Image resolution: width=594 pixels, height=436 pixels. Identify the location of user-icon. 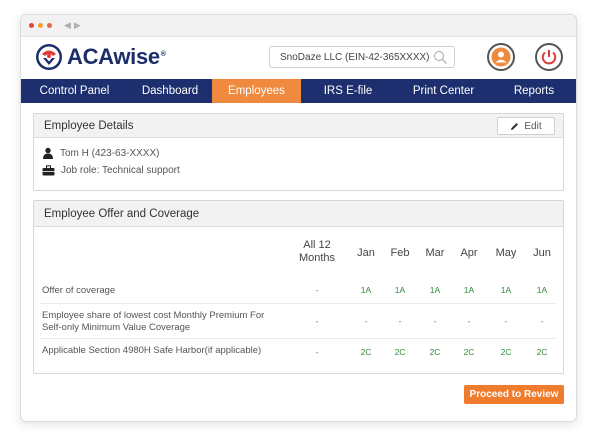
(501, 57).